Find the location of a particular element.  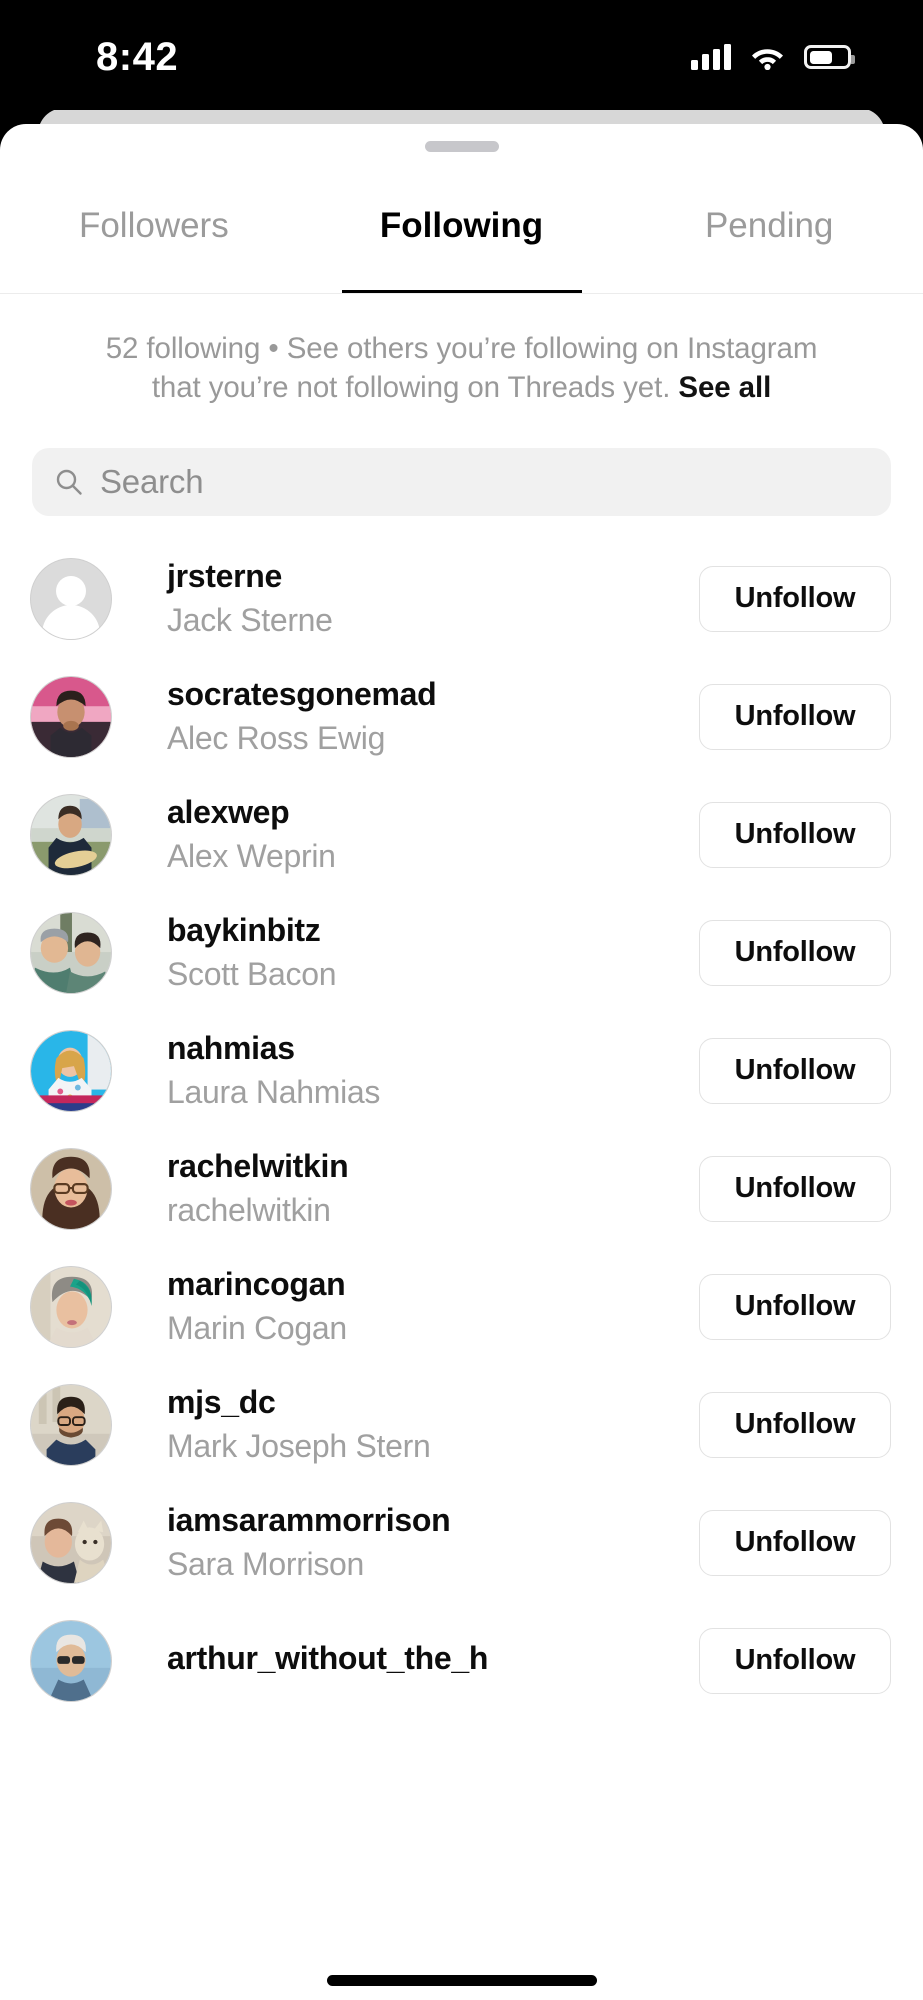

status-icons is located at coordinates (773, 55).